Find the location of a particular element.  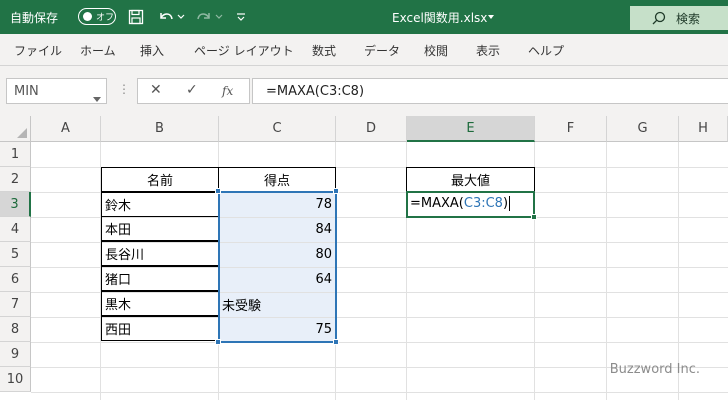

search-icon is located at coordinates (659, 18).